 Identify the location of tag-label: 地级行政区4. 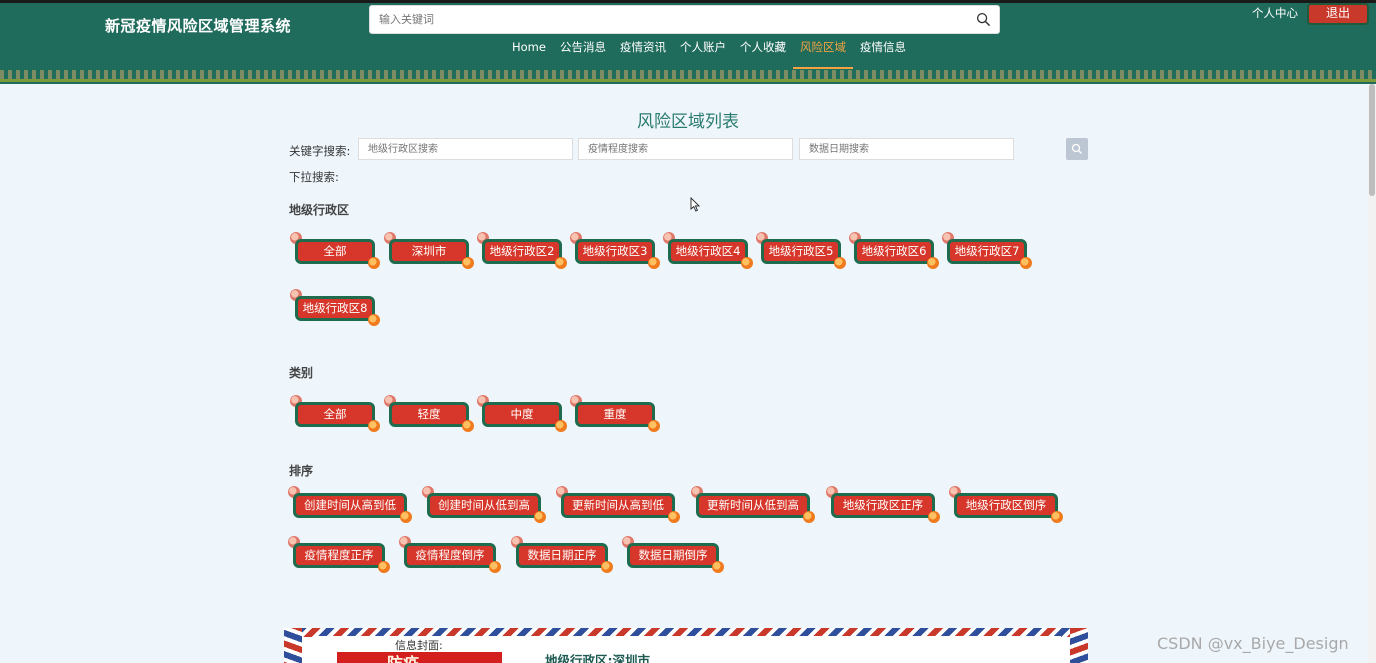
(708, 251).